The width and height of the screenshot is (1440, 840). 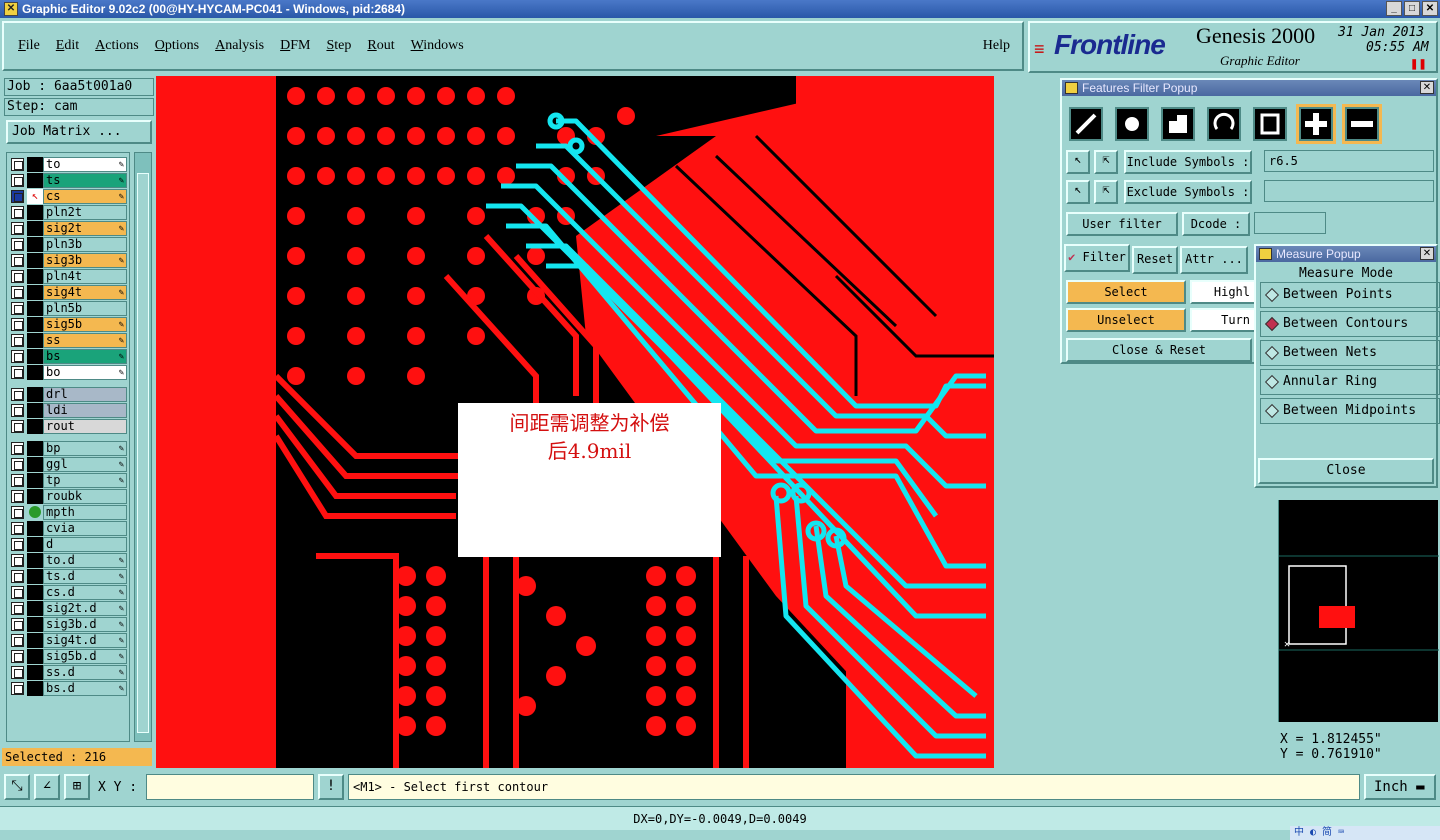 What do you see at coordinates (29, 46) in the screenshot?
I see `menu-file: File` at bounding box center [29, 46].